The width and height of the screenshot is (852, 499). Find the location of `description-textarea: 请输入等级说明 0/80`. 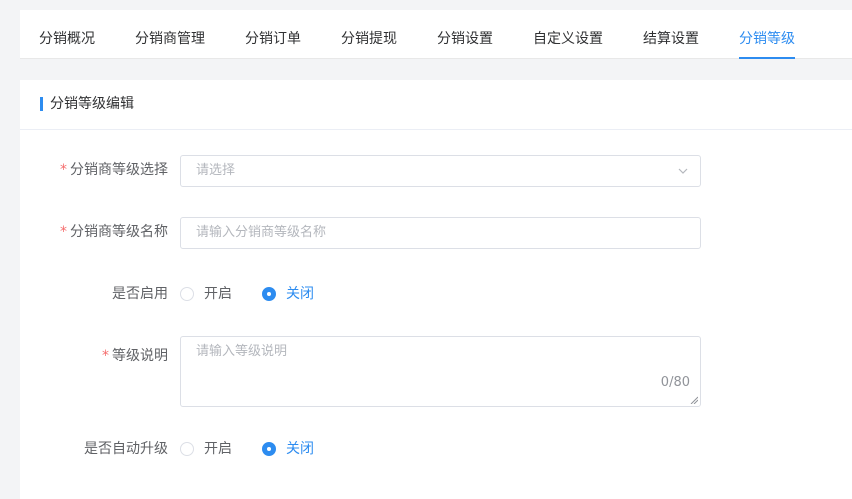

description-textarea: 请输入等级说明 0/80 is located at coordinates (440, 371).